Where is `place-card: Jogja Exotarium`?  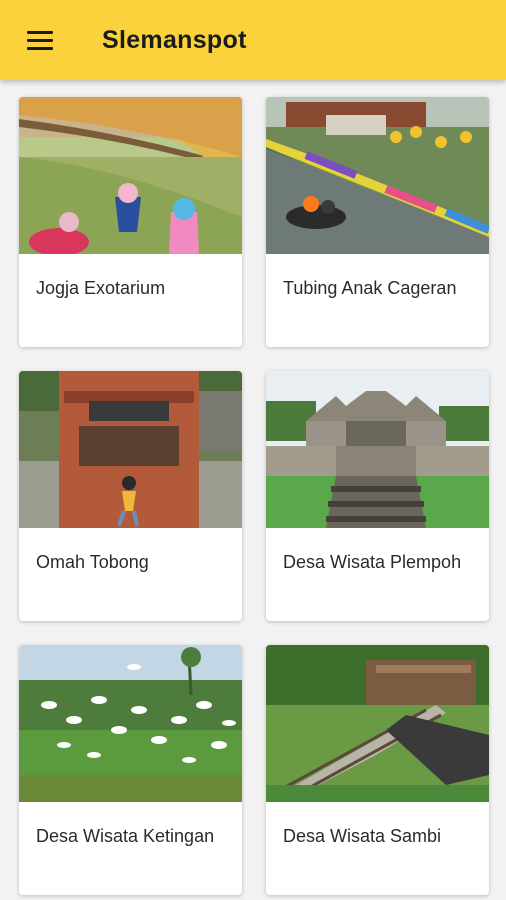
place-card: Jogja Exotarium is located at coordinates (130, 222).